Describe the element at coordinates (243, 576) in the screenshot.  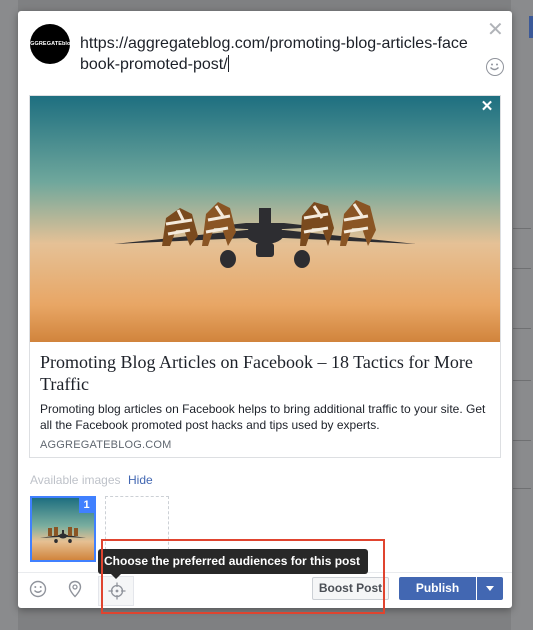
I see `annotation-highlight-box` at that location.